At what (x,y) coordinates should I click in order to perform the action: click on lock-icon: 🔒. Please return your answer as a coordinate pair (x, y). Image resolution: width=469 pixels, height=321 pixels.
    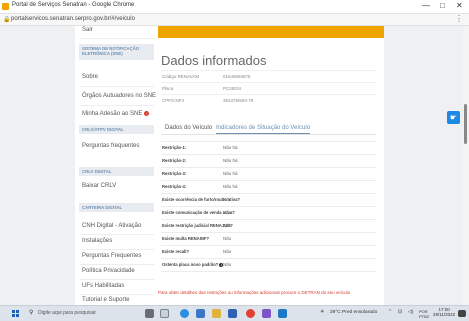
    Looking at the image, I should click on (7, 20).